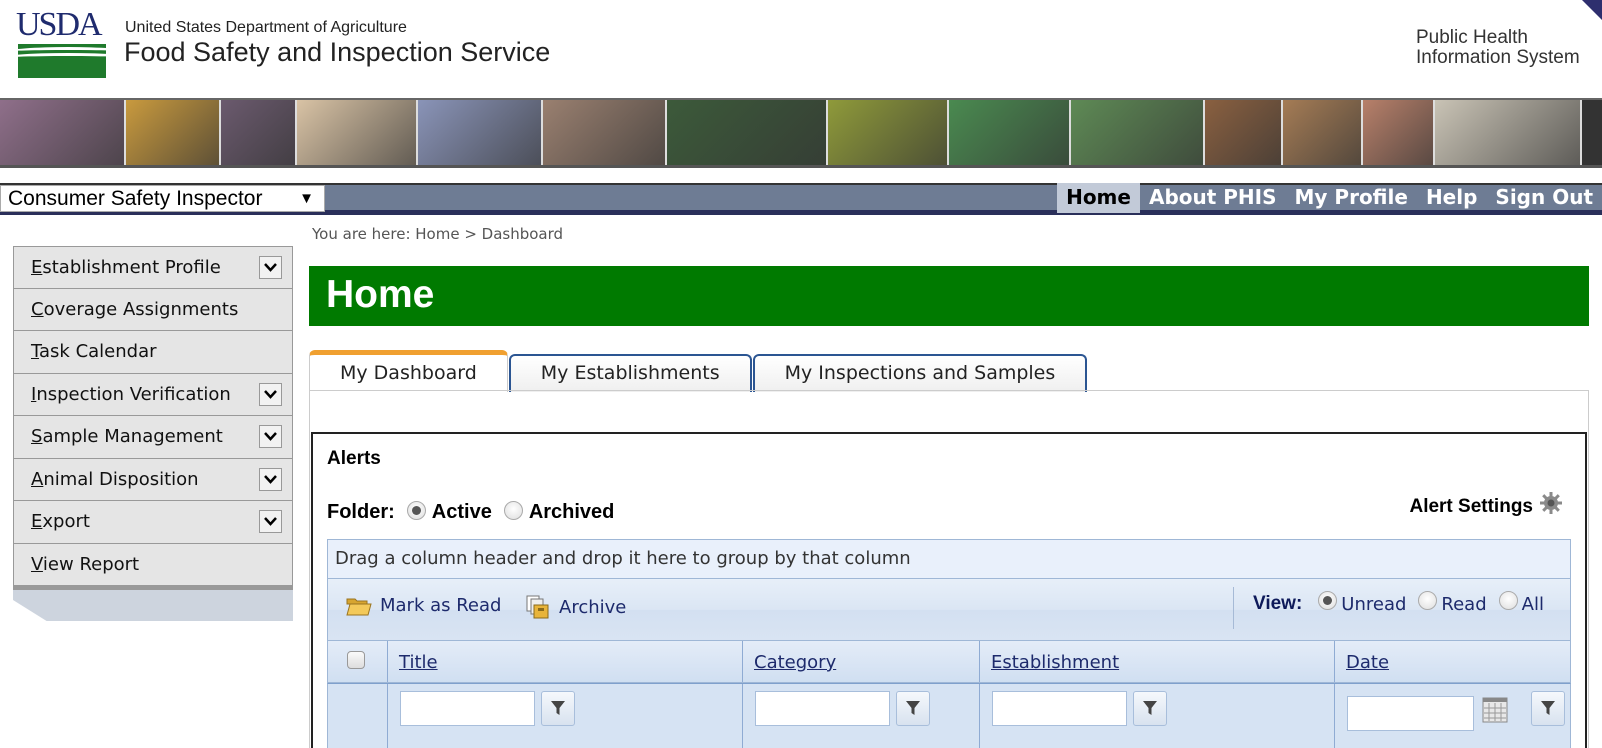 This screenshot has height=748, width=1602. Describe the element at coordinates (35, 351) in the screenshot. I see `accel-key: T` at that location.